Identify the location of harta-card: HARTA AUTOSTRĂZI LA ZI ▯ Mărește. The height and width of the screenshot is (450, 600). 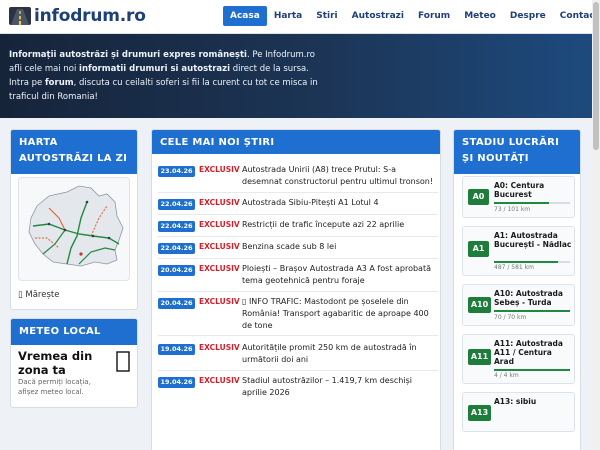
(74, 219).